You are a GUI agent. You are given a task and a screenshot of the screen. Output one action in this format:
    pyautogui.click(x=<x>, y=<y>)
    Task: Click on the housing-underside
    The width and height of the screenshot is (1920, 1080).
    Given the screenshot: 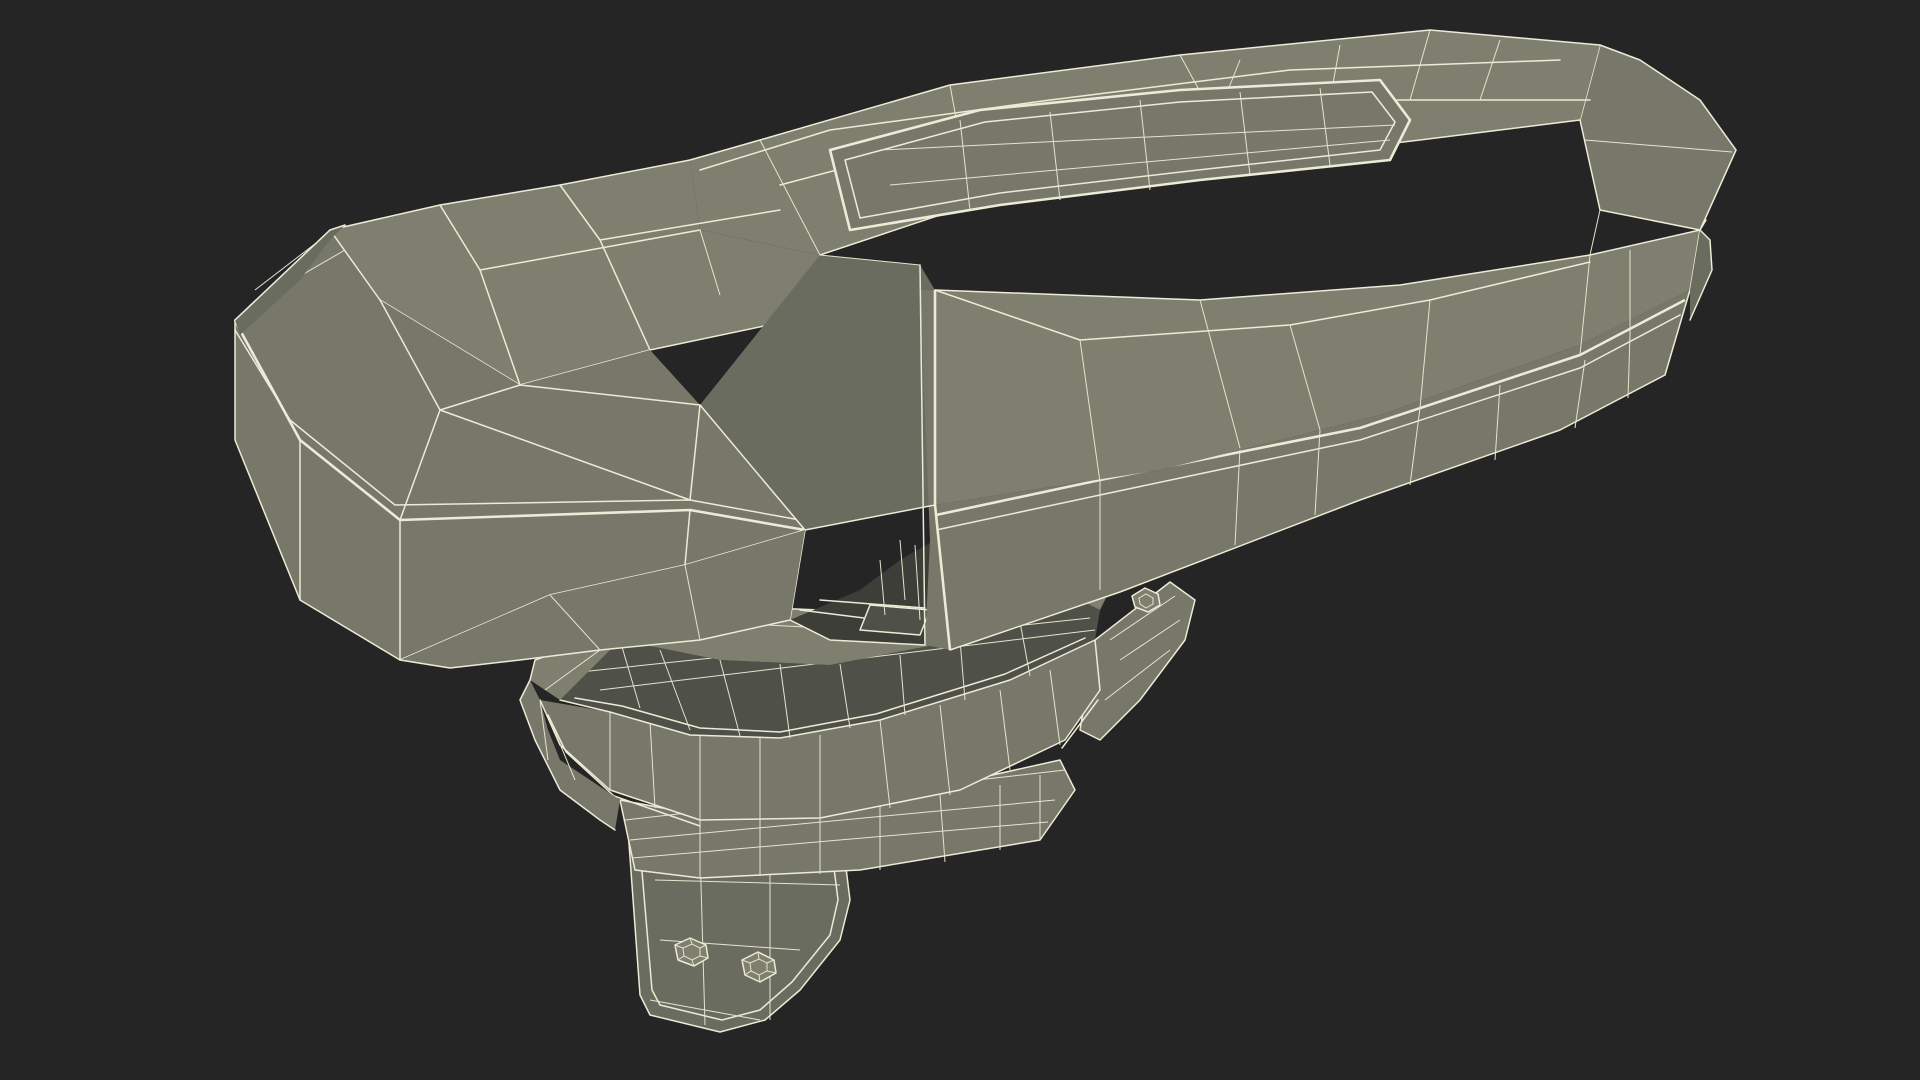 What is the action you would take?
    pyautogui.click(x=864, y=592)
    